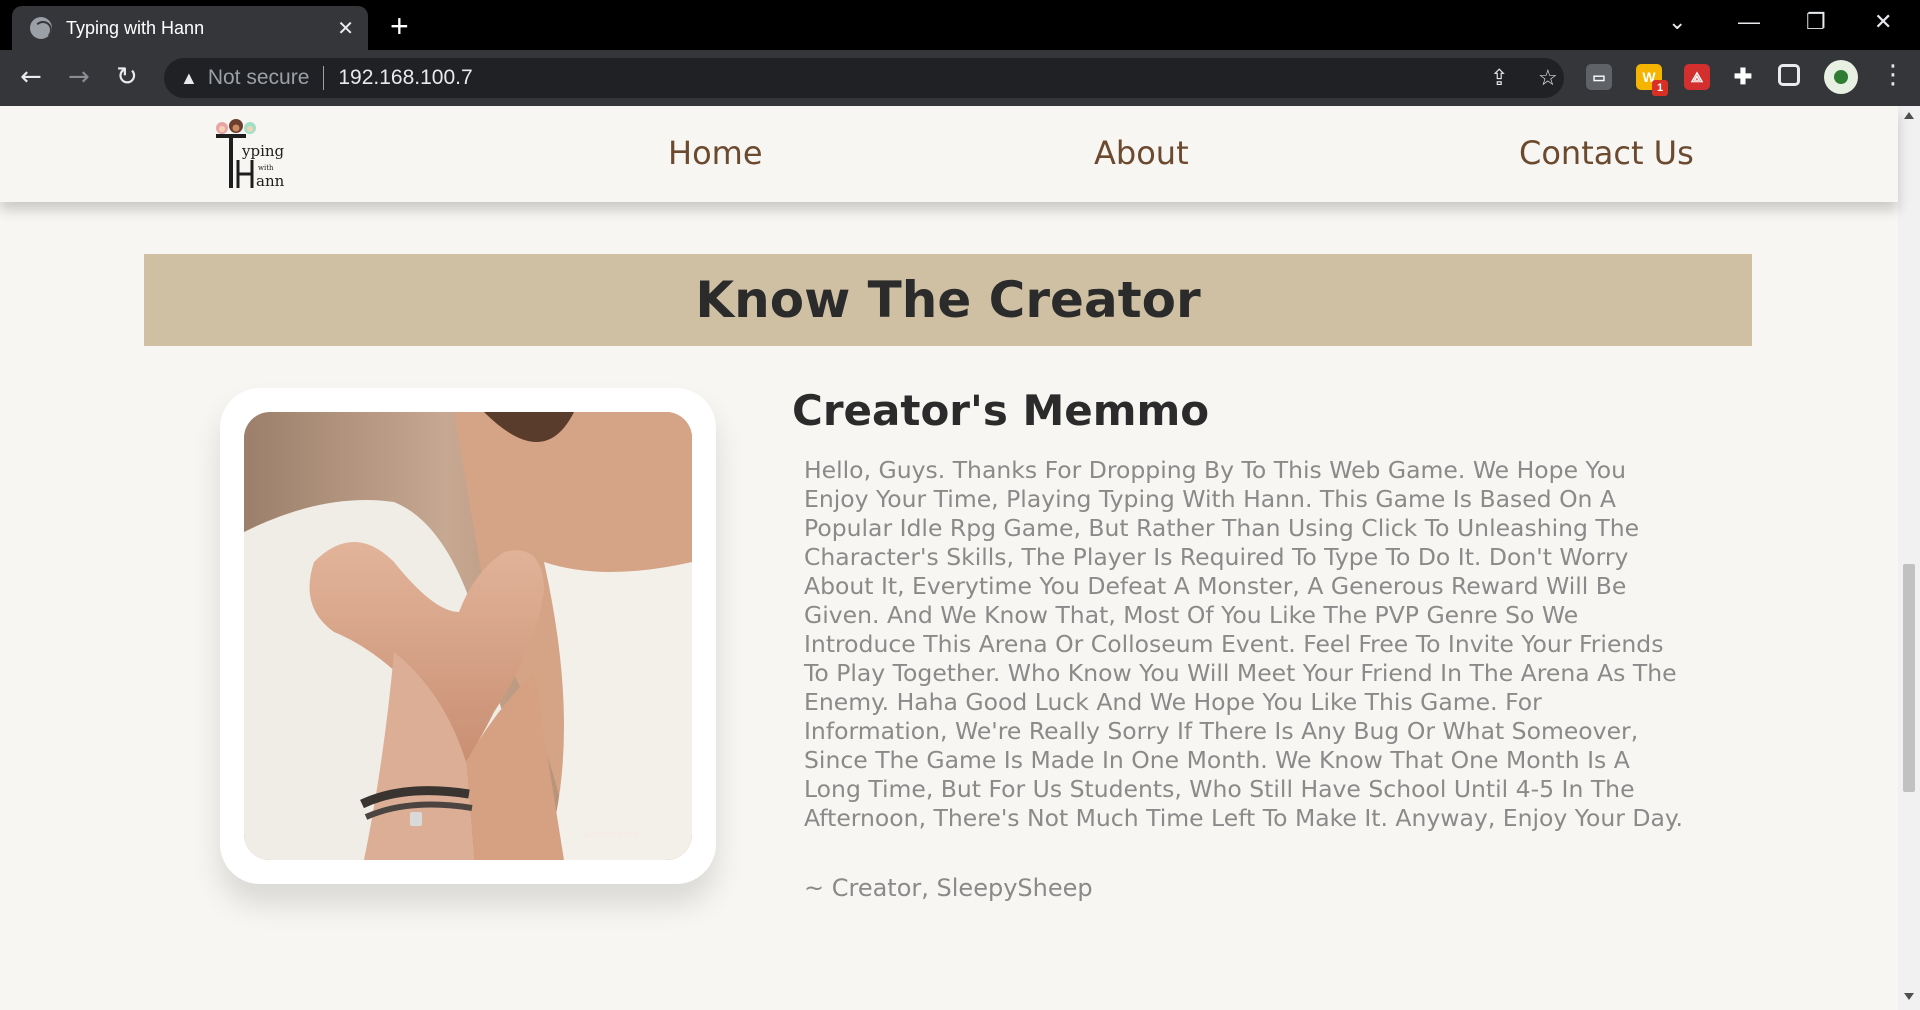  What do you see at coordinates (127, 77) in the screenshot?
I see `reload-button: ↻` at bounding box center [127, 77].